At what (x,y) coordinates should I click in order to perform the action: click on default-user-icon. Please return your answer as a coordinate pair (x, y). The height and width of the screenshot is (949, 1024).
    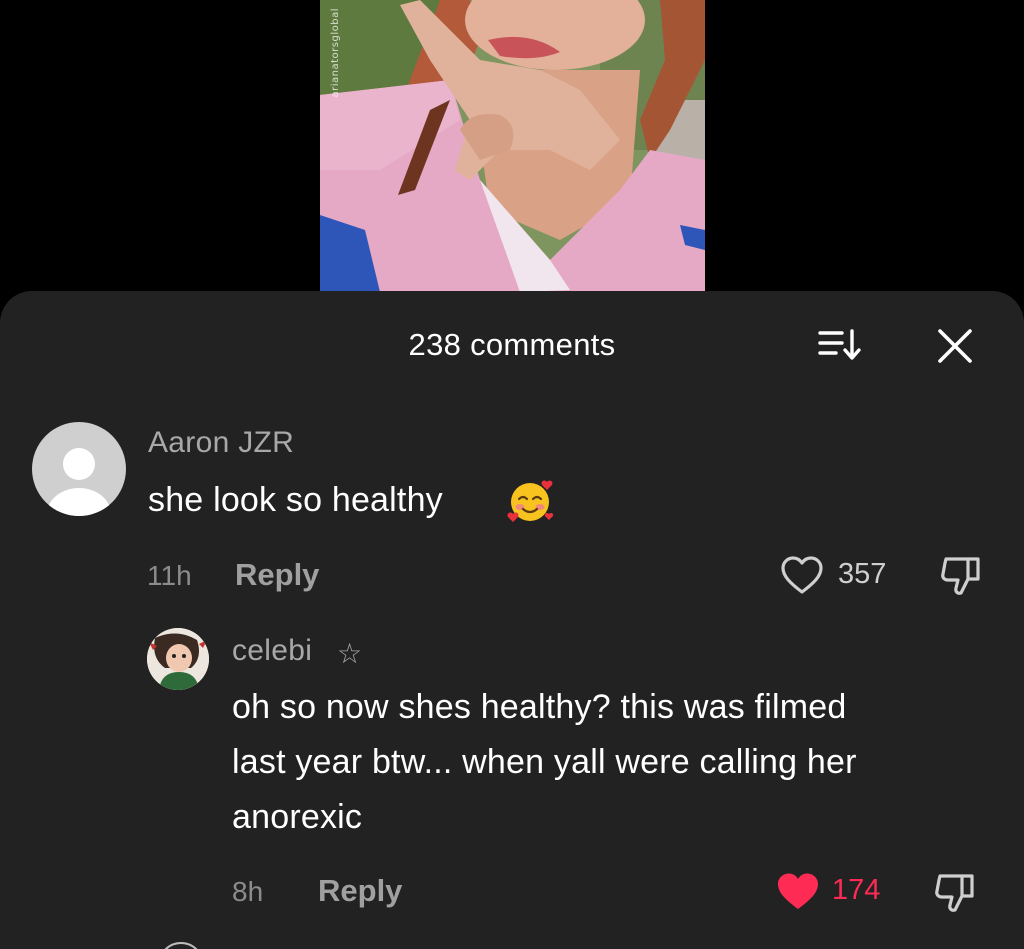
    Looking at the image, I should click on (79, 482).